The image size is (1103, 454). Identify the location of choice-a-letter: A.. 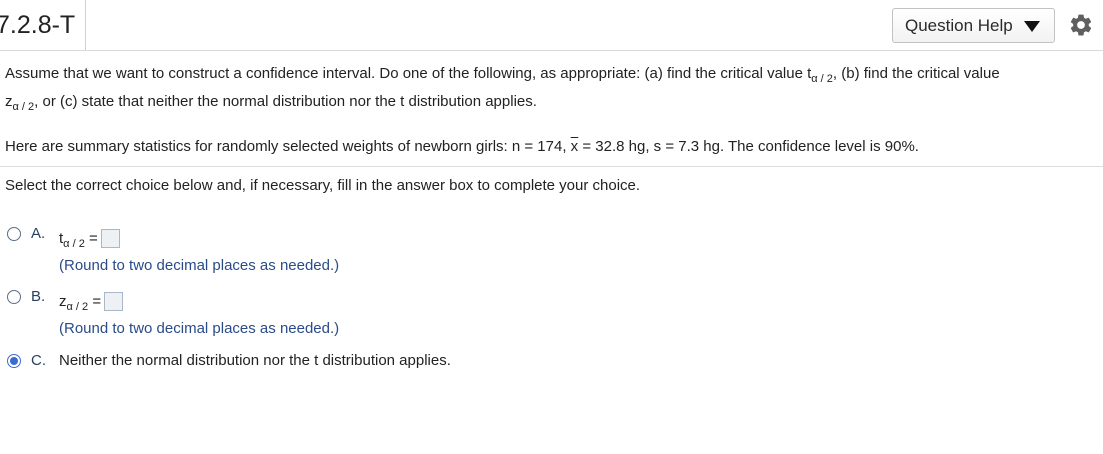
(38, 233).